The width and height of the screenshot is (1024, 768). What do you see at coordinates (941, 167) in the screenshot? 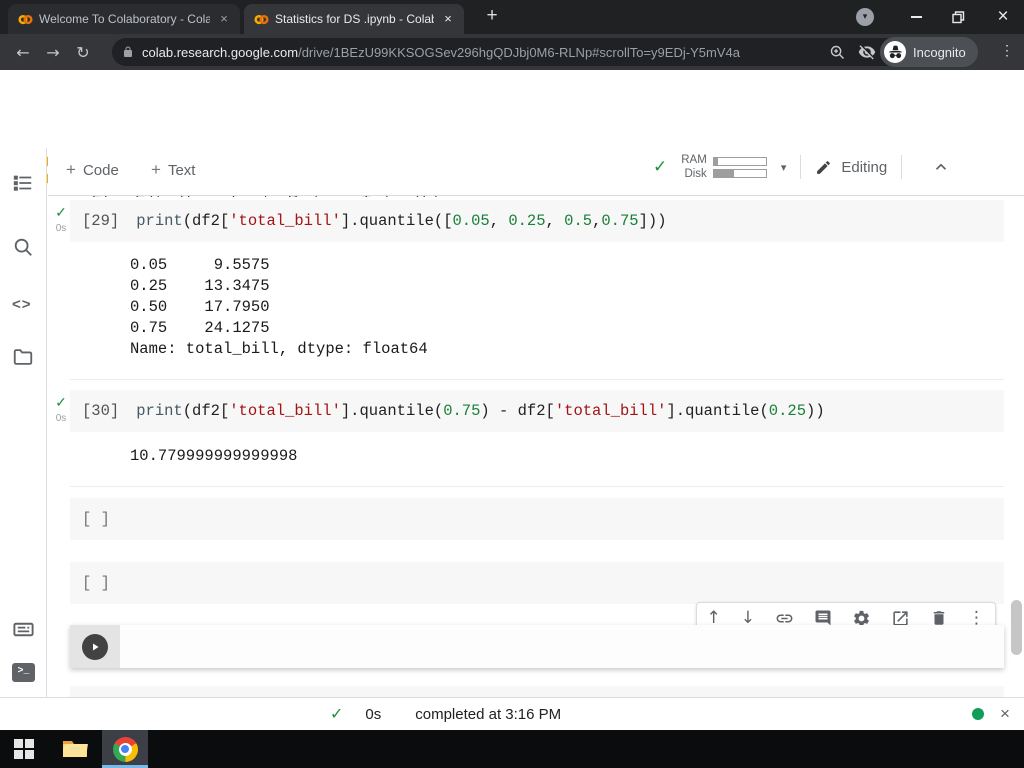
I see `collapse-toolbar-chevron-up-icon` at bounding box center [941, 167].